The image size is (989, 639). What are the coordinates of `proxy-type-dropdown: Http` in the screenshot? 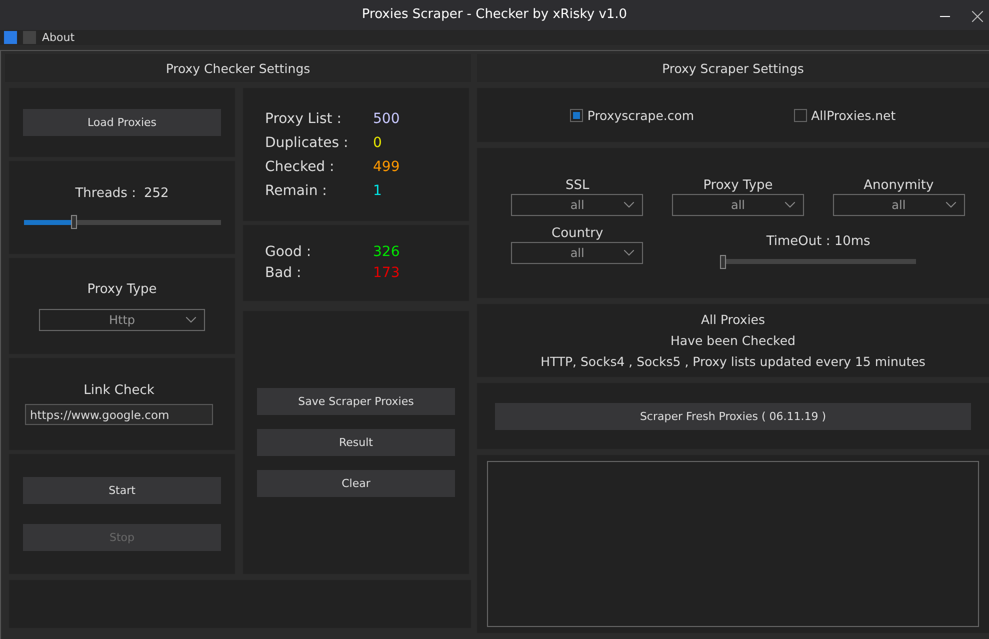 It's located at (122, 319).